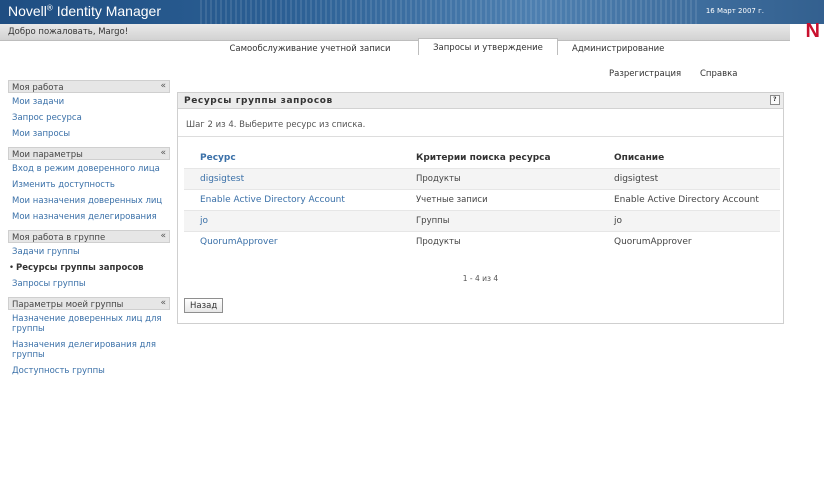 The image size is (824, 497). I want to click on sidebar-group-header: Моя работа в группе «, so click(89, 236).